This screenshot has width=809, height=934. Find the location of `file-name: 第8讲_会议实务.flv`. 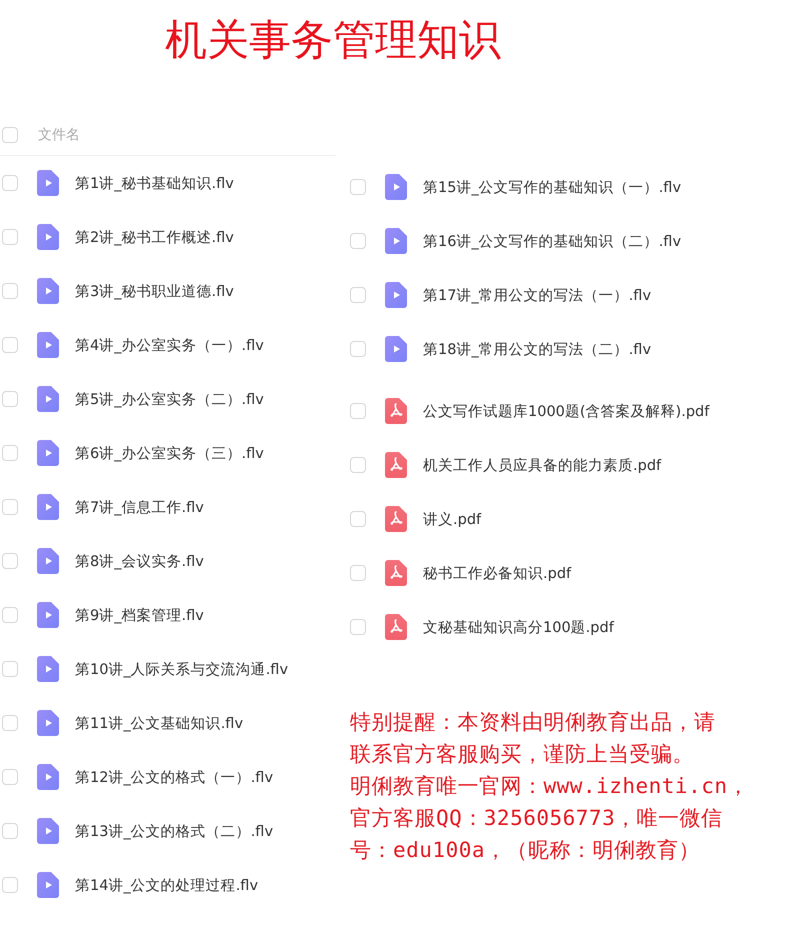

file-name: 第8讲_会议实务.flv is located at coordinates (139, 561).